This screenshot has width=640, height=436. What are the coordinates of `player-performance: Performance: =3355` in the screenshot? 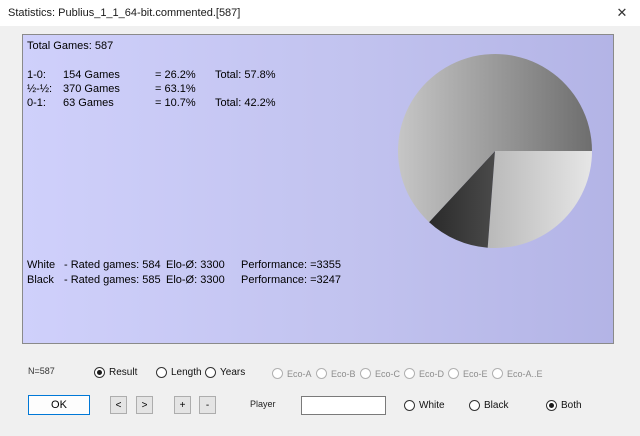 It's located at (291, 265).